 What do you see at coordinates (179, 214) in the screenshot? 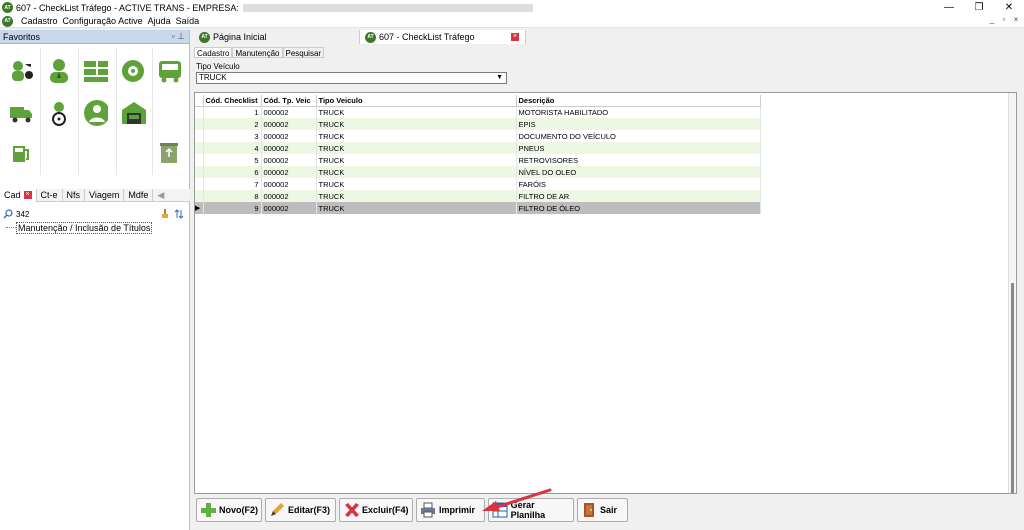
I see `sort-icon` at bounding box center [179, 214].